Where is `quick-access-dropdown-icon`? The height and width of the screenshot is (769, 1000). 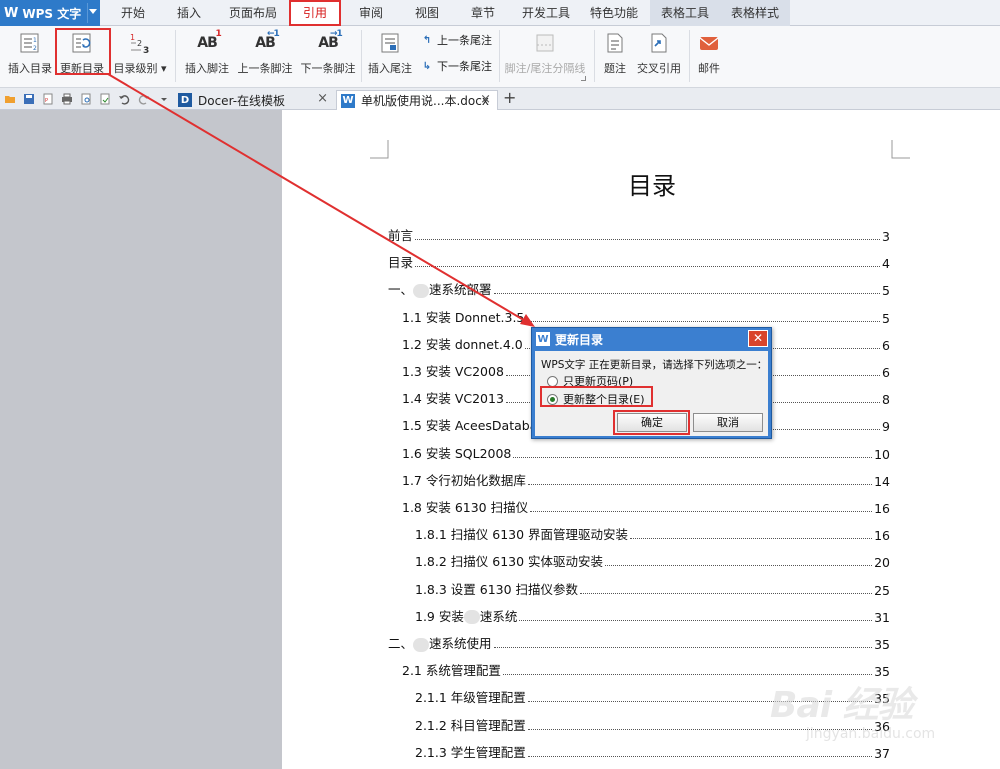 quick-access-dropdown-icon is located at coordinates (164, 99).